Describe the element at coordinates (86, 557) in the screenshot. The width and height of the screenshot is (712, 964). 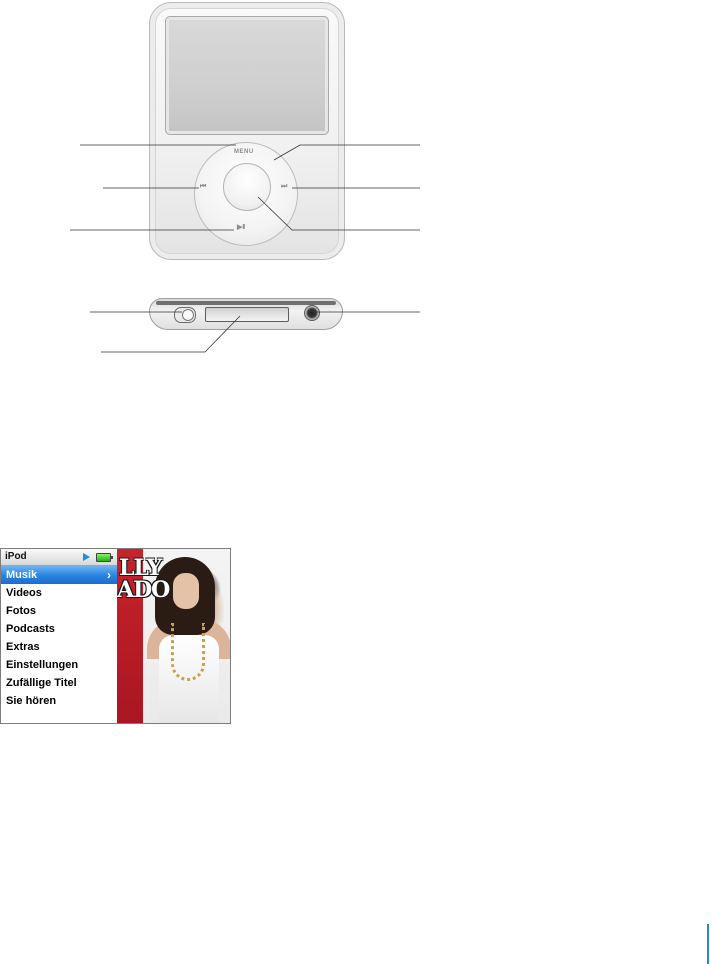
I see `play-indicator-icon` at that location.